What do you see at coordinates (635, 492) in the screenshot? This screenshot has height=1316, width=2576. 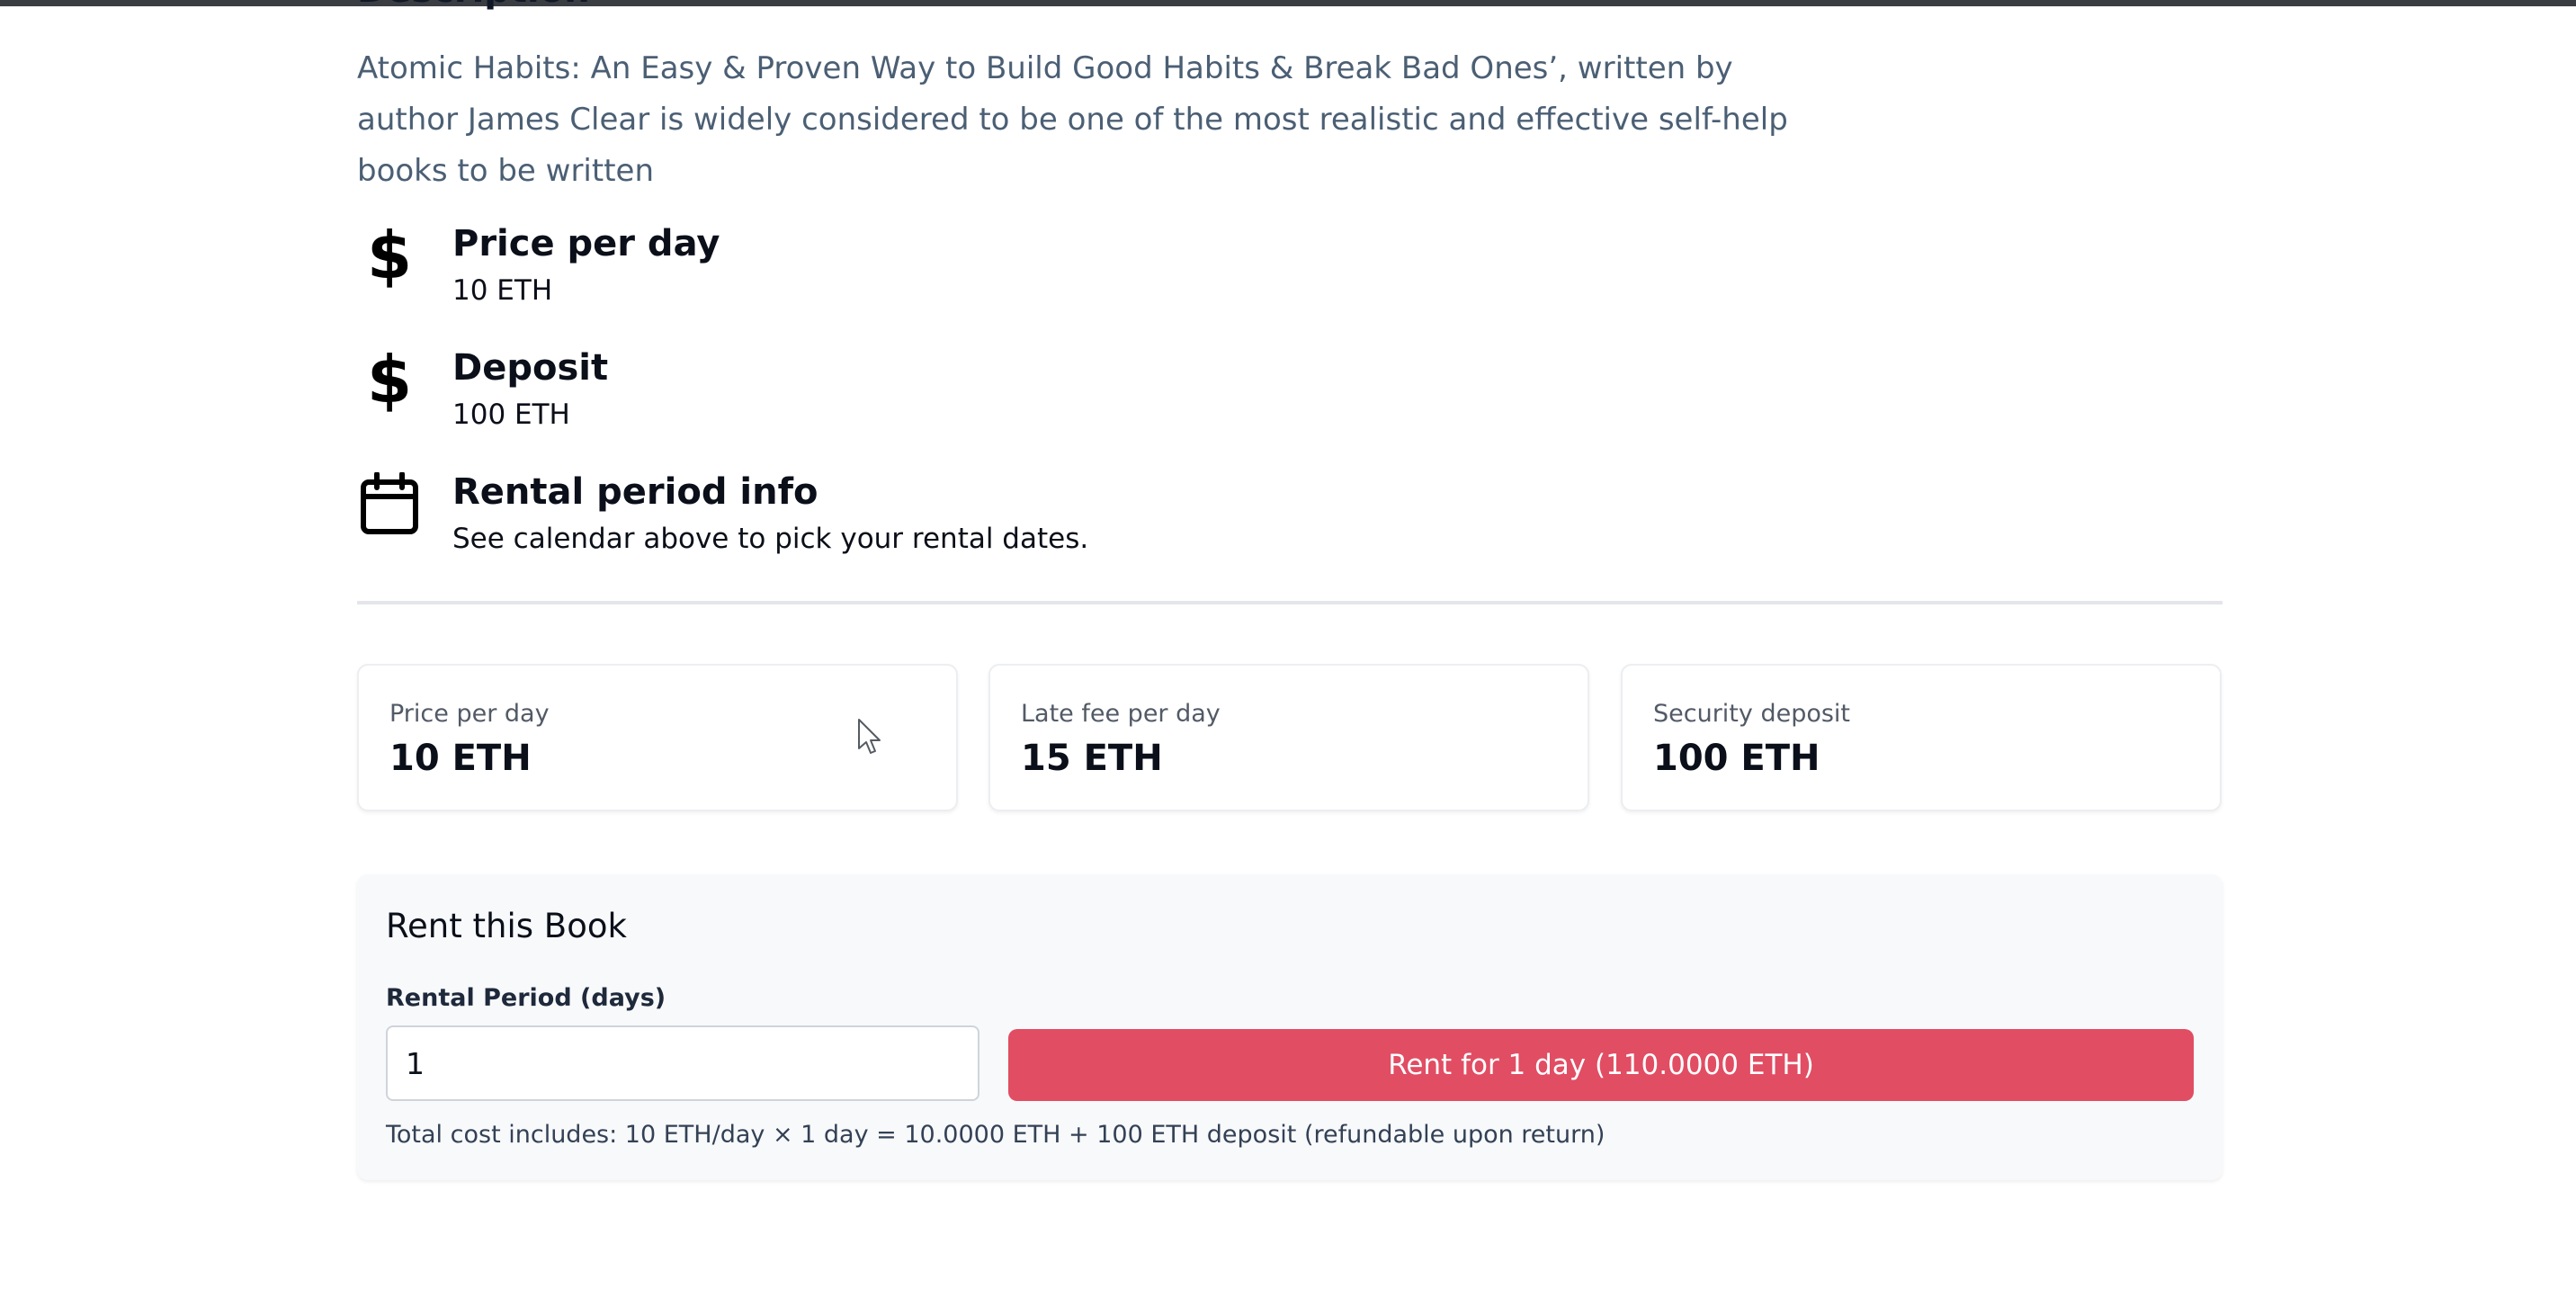 I see `info-rental-title: Rental period info` at bounding box center [635, 492].